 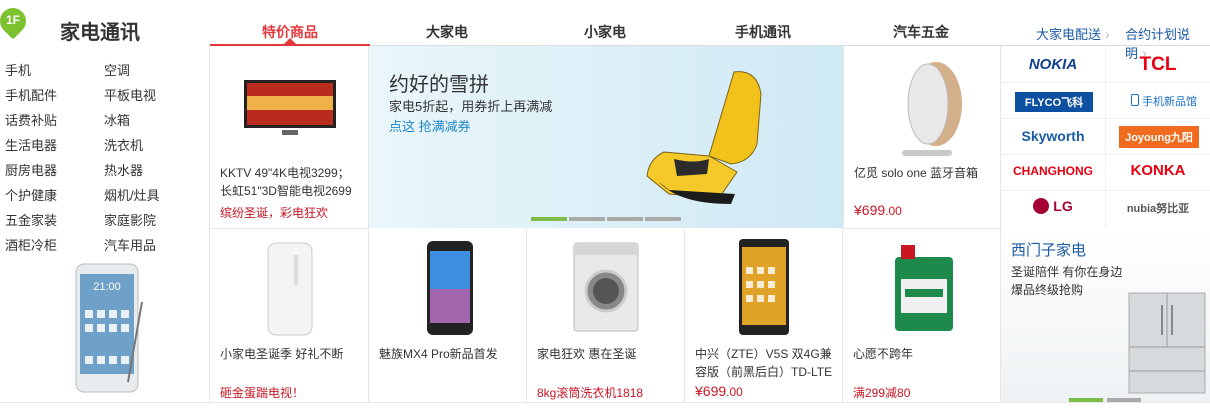 What do you see at coordinates (1105, 316) in the screenshot?
I see `siemens-promo: 西门子家电 圣诞陪伴 有你在身边 爆品终级抢购` at bounding box center [1105, 316].